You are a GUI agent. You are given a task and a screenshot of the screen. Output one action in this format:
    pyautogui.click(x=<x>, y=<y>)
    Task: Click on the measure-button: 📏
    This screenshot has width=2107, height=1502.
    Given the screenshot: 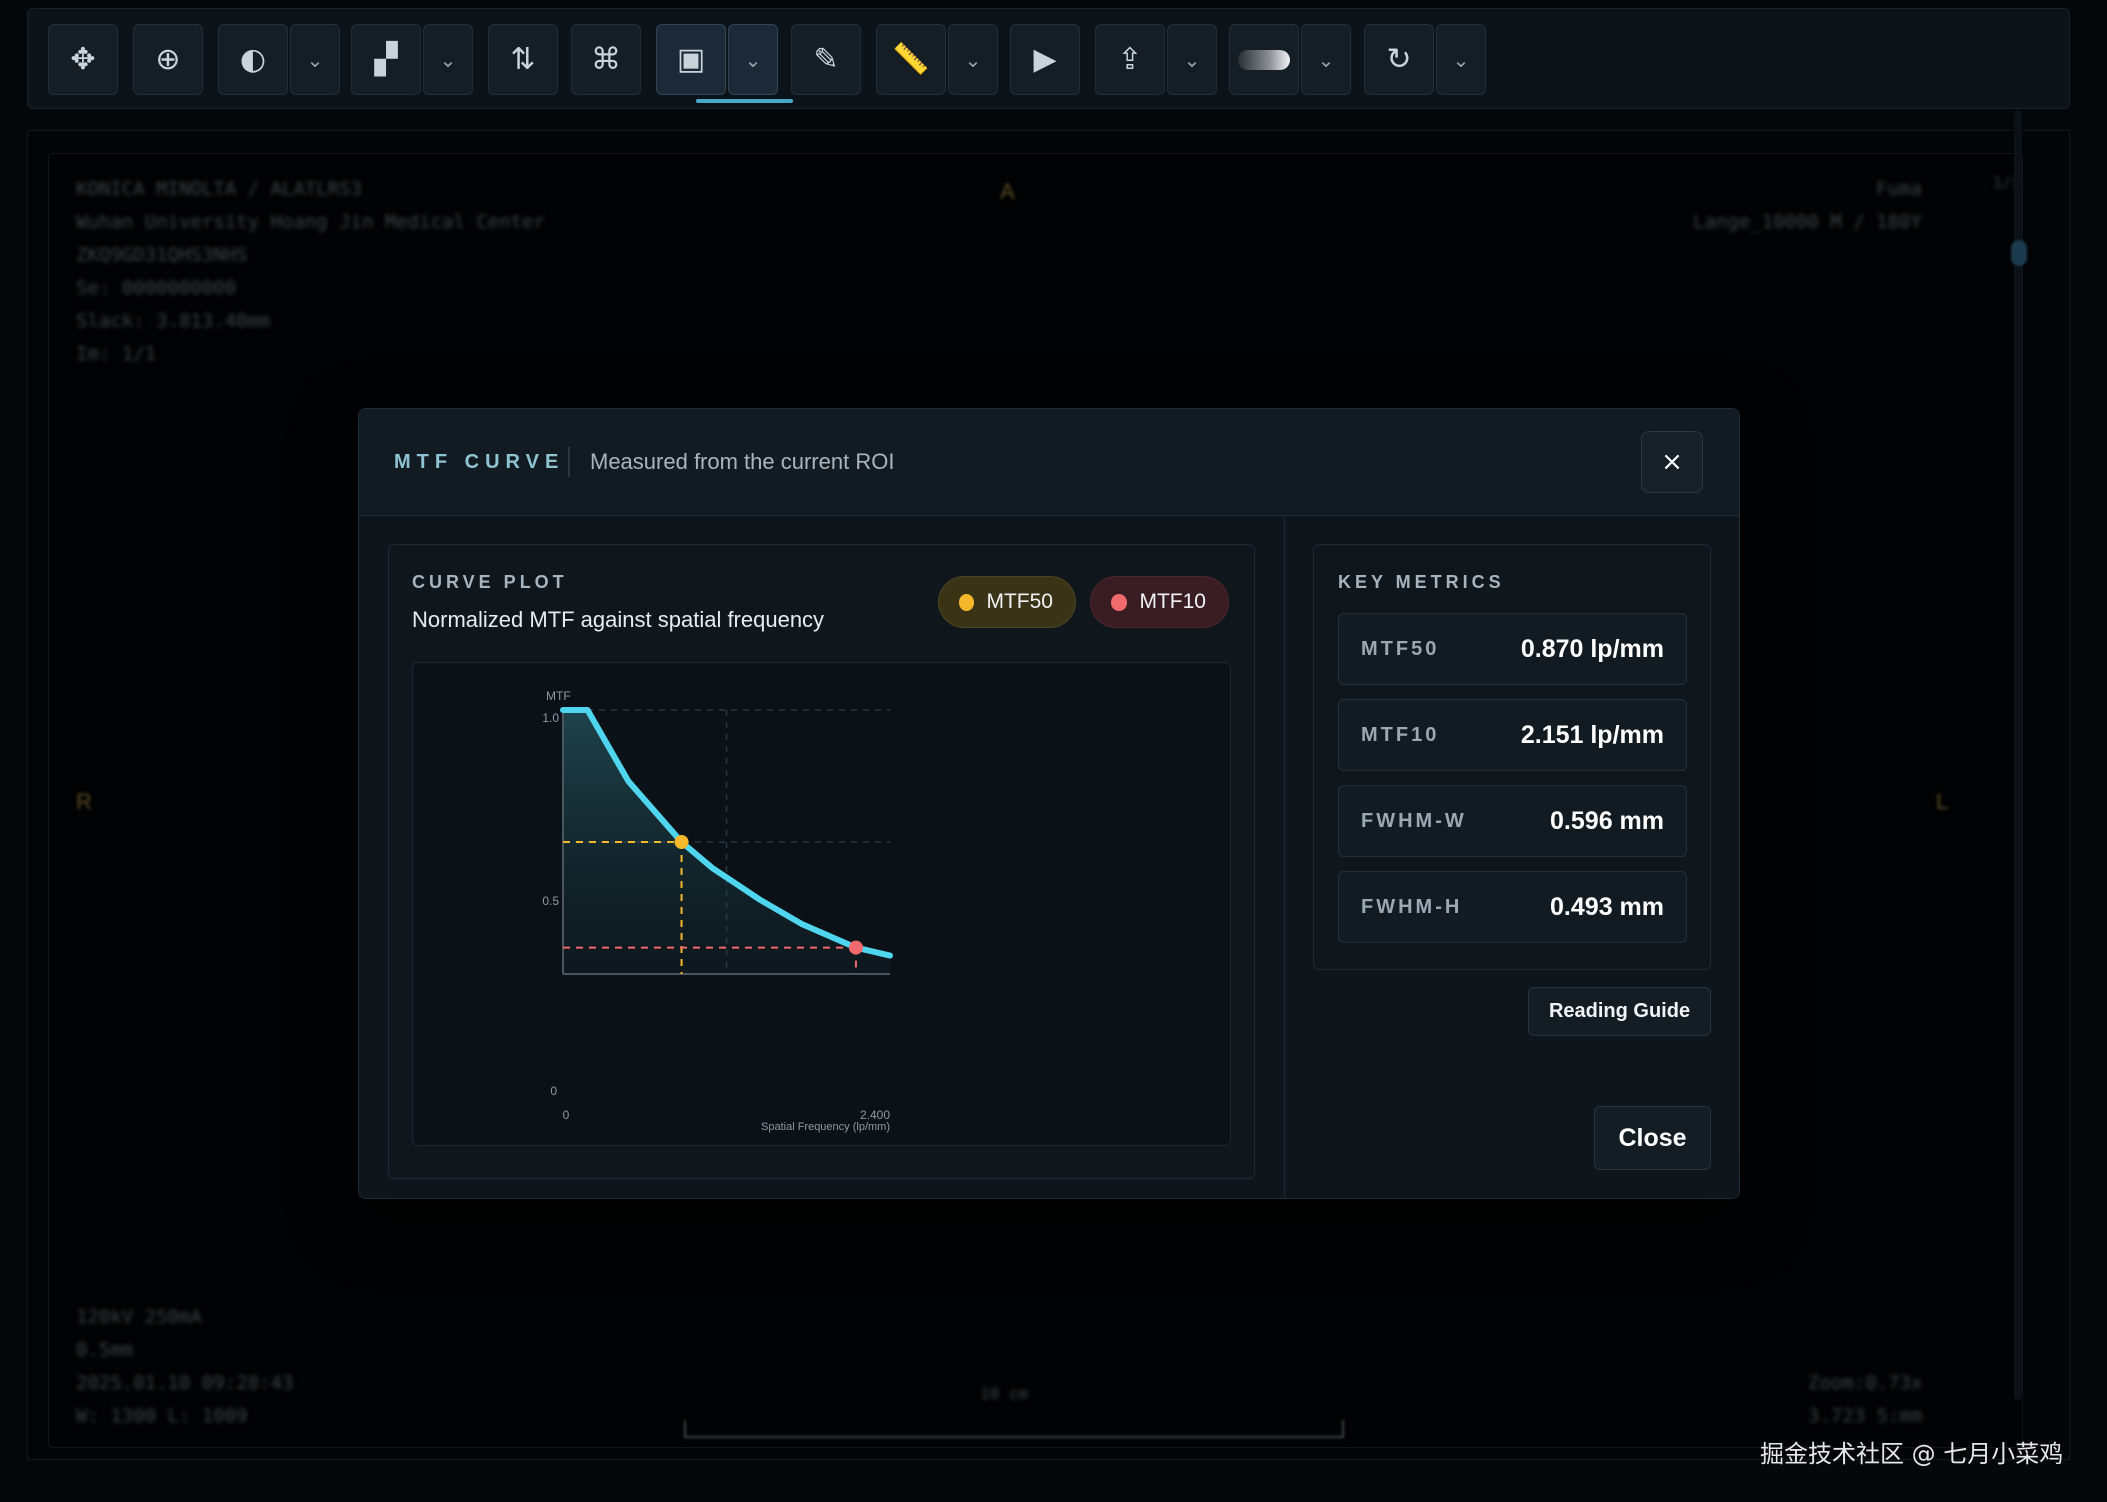 What is the action you would take?
    pyautogui.click(x=911, y=59)
    